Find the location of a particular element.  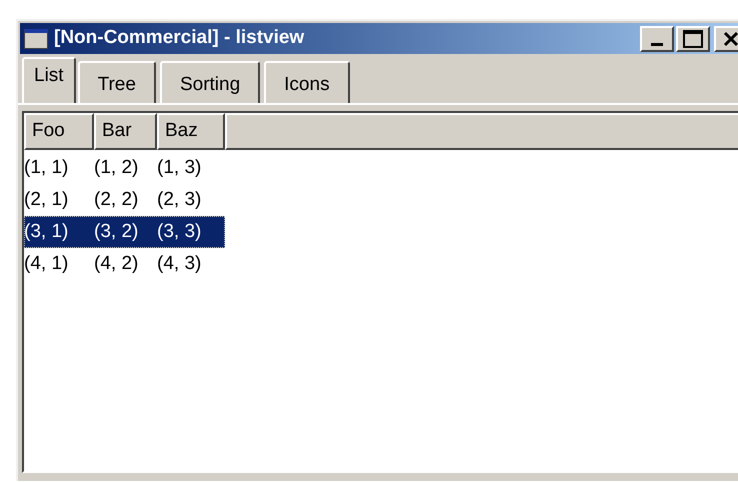

close-icon is located at coordinates (730, 38).